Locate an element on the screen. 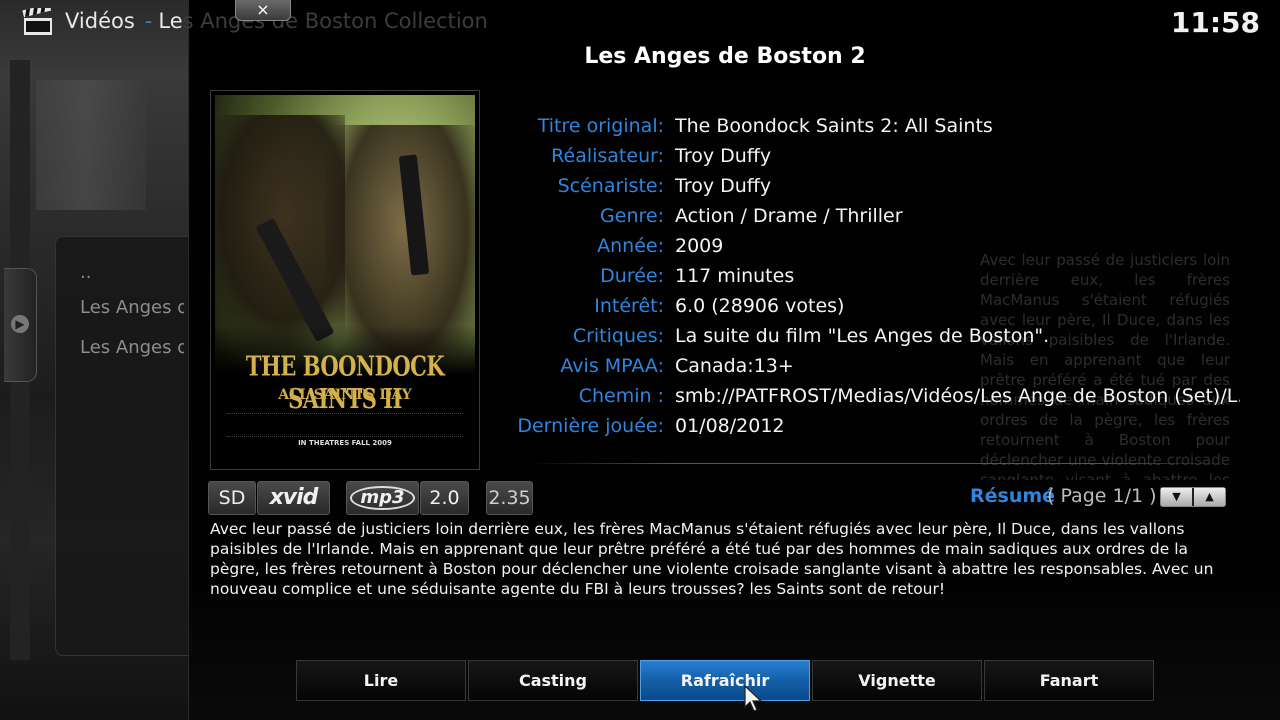  breadcrumb-subtitle: Le is located at coordinates (170, 21).